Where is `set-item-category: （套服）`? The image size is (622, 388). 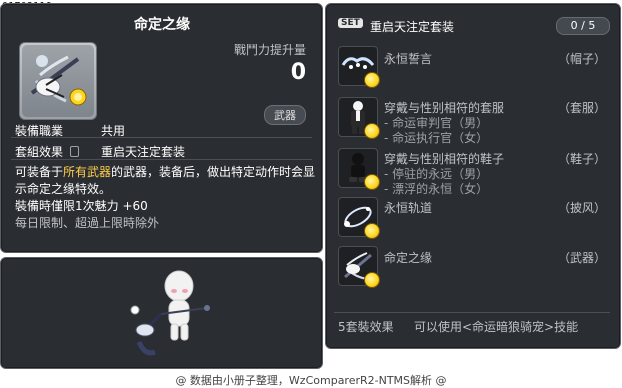
set-item-category: （套服） is located at coordinates (581, 108).